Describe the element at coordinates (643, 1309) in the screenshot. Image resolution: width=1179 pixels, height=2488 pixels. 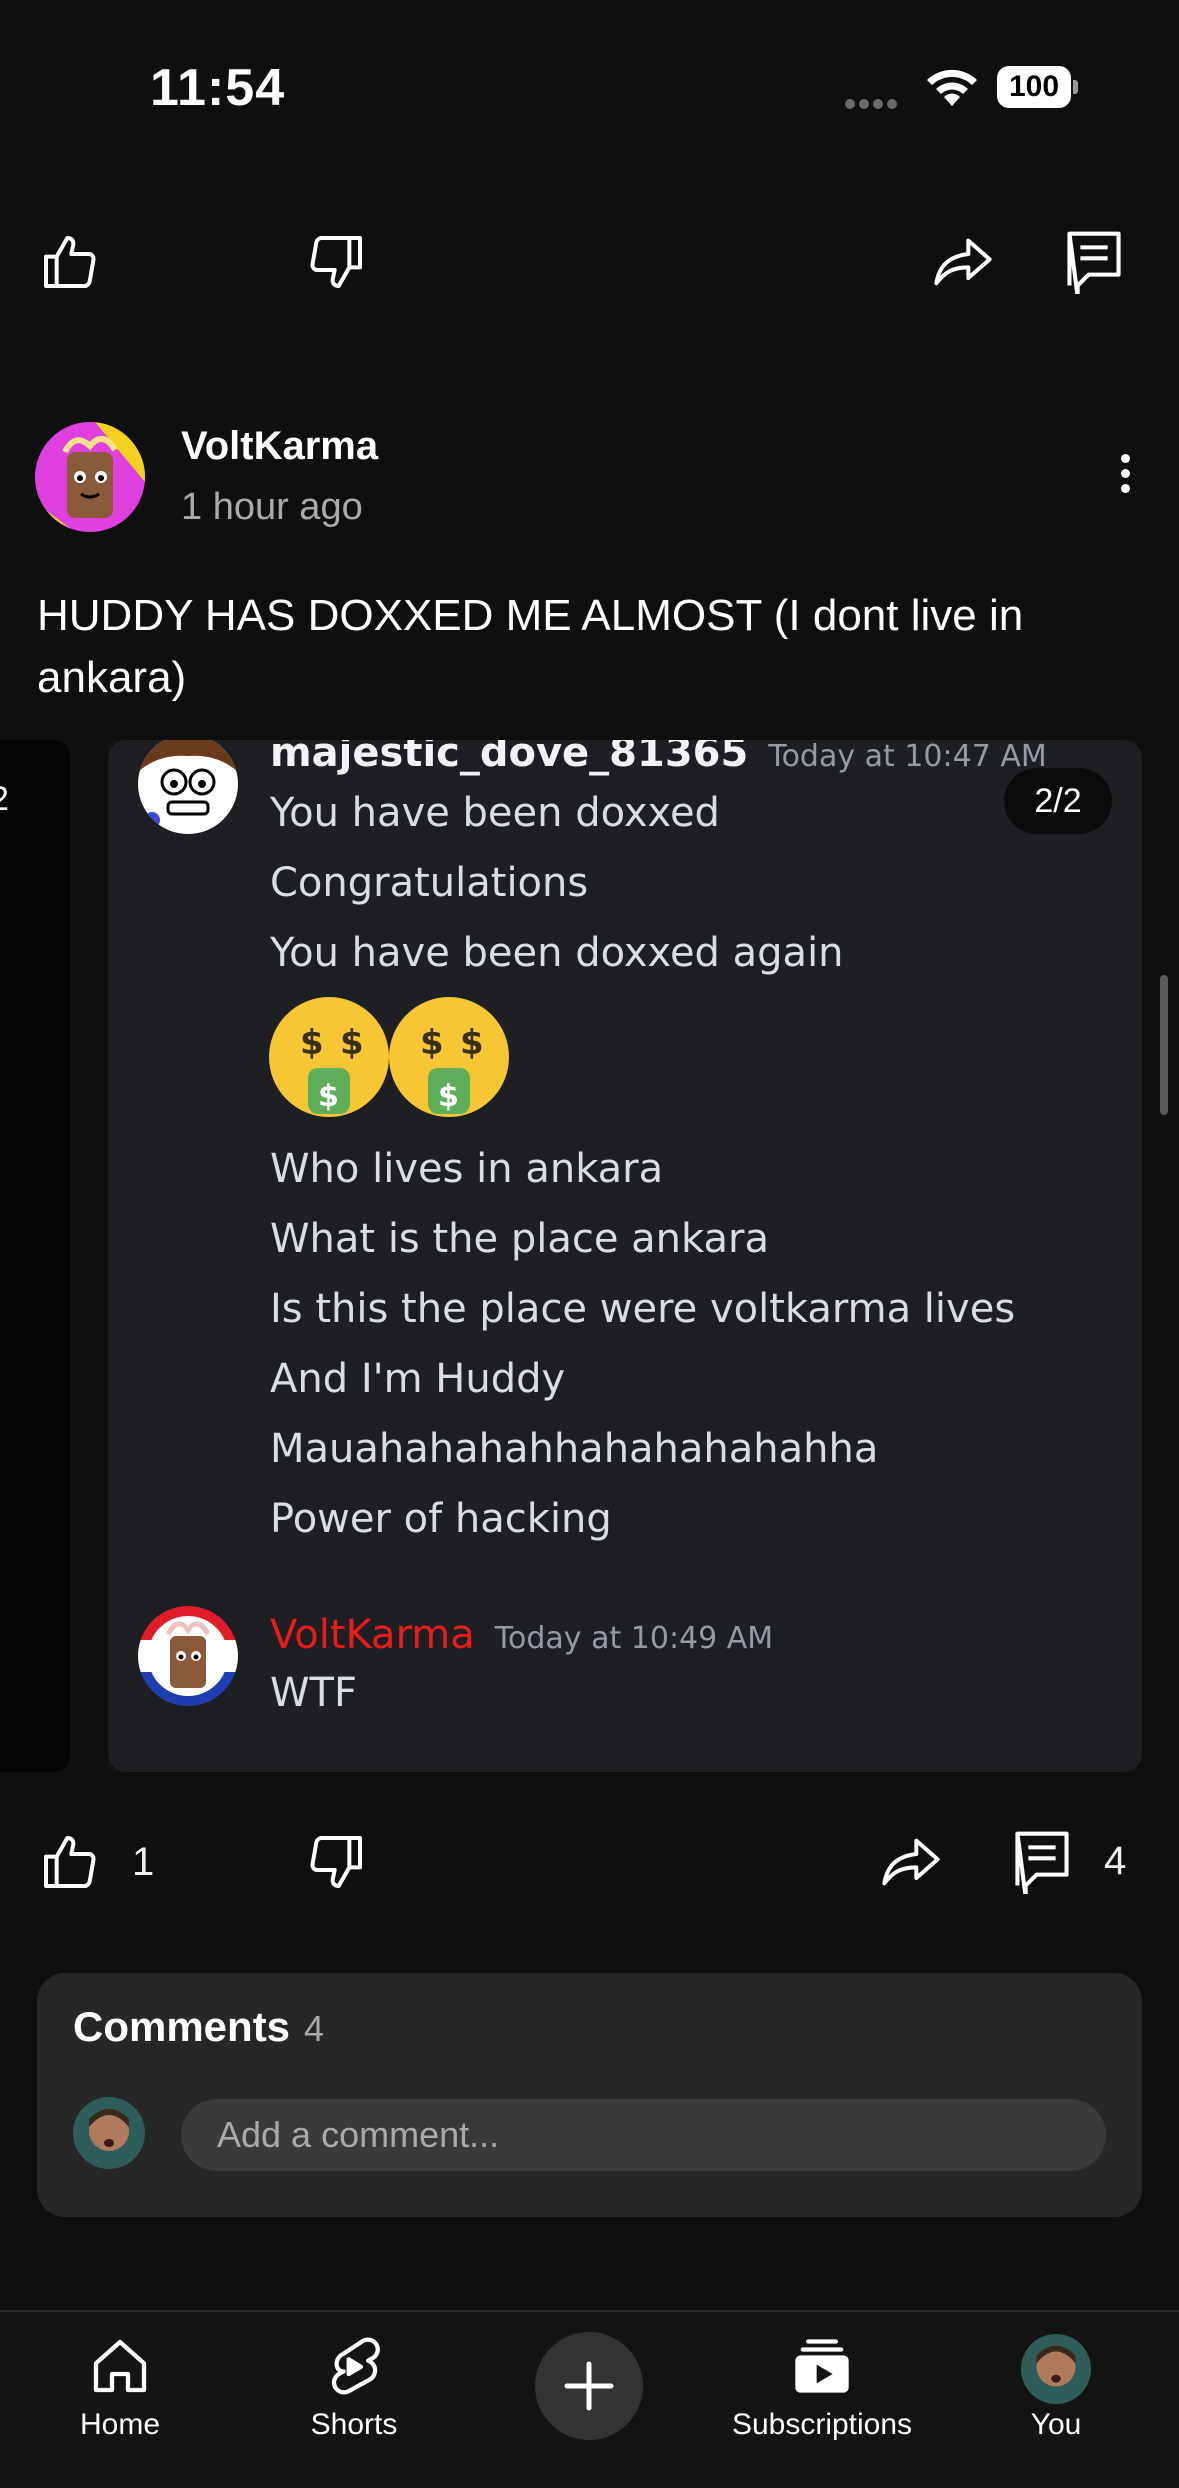
I see `message-line: Is this the place were voltkarma lives` at that location.